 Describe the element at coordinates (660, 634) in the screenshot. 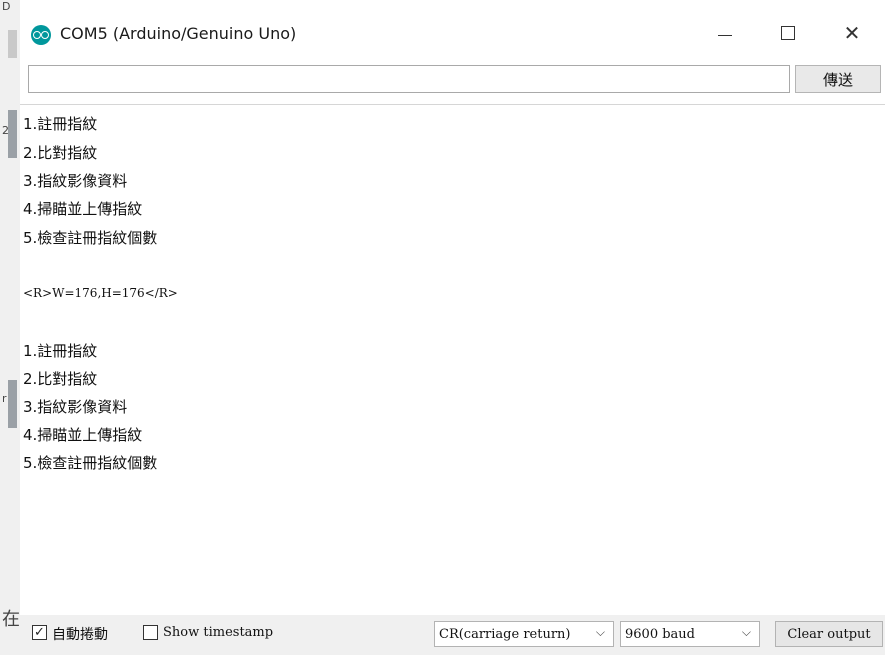

I see `baud-rate-value: 9600 baud` at that location.